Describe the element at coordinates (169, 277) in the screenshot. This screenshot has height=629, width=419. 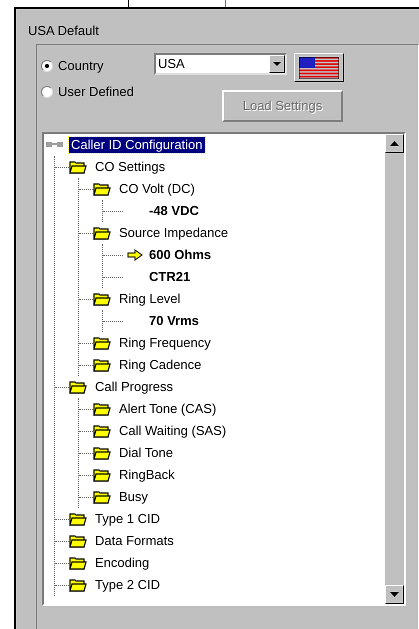
I see `tree-item: CTR21` at that location.